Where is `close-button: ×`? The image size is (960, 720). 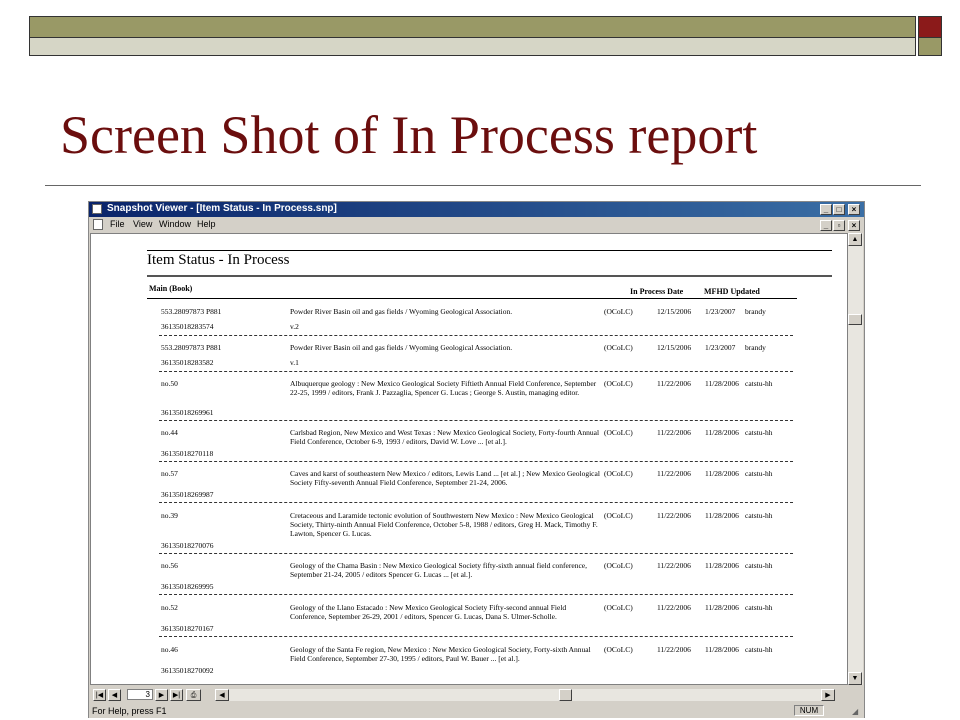 close-button: × is located at coordinates (854, 209).